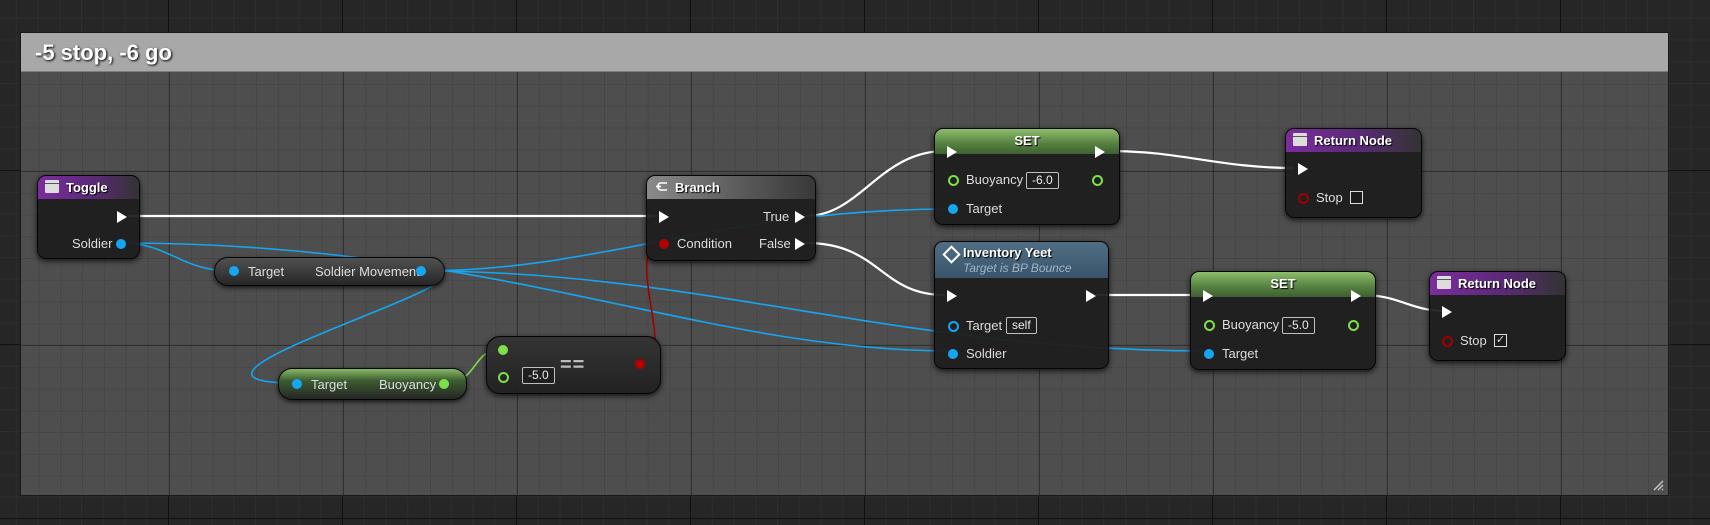 The width and height of the screenshot is (1710, 525). I want to click on condition-label: Condition, so click(704, 243).